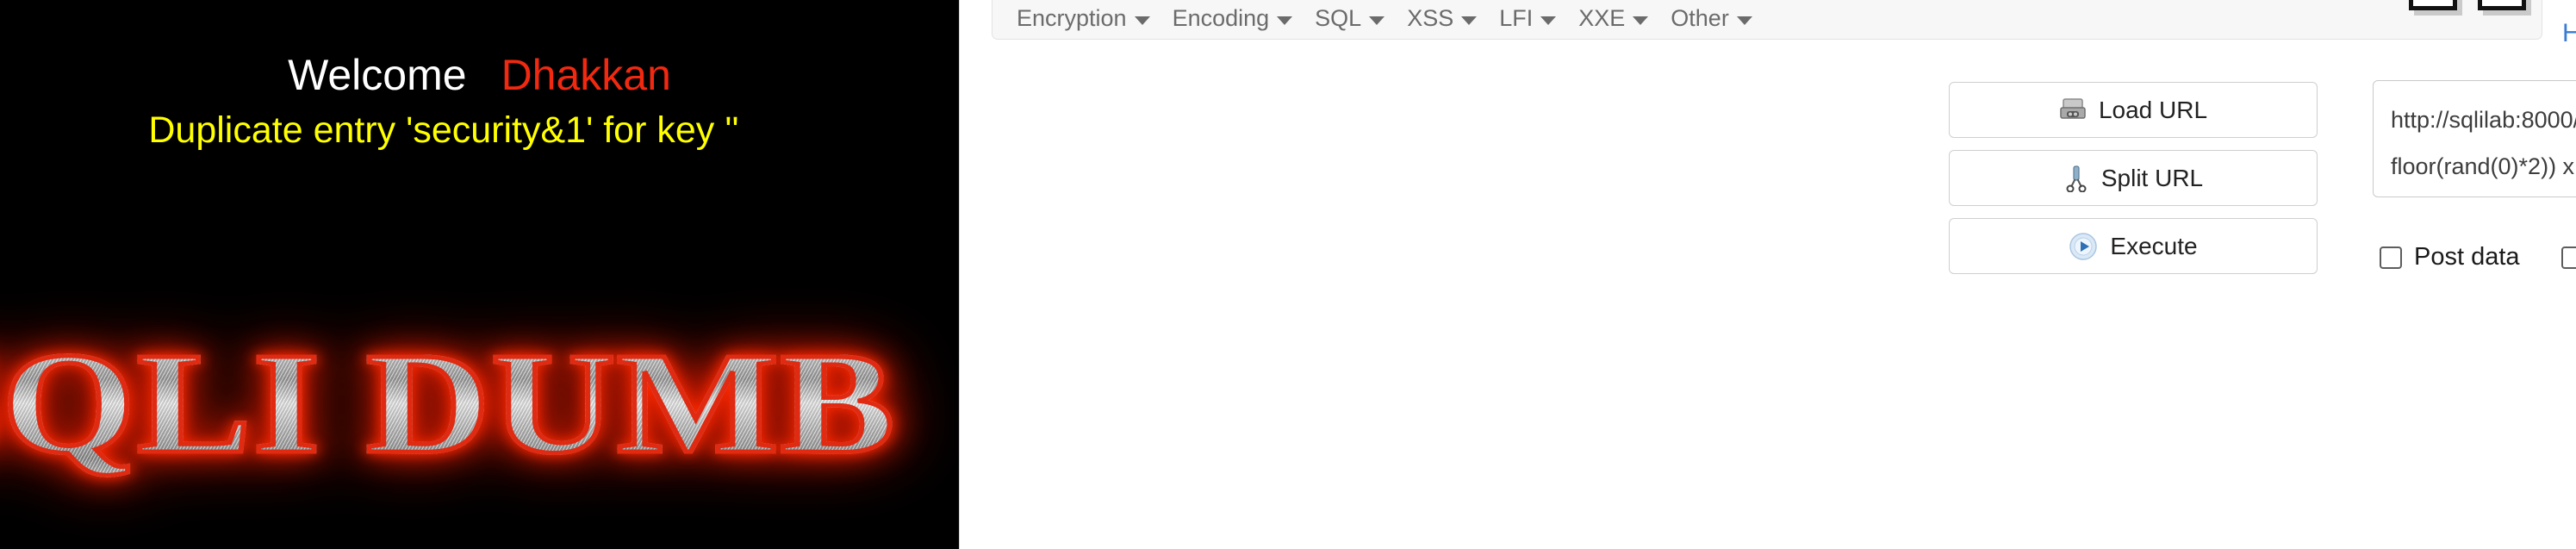 This screenshot has height=549, width=2576. Describe the element at coordinates (2153, 110) in the screenshot. I see `load-url-label: Load URL` at that location.